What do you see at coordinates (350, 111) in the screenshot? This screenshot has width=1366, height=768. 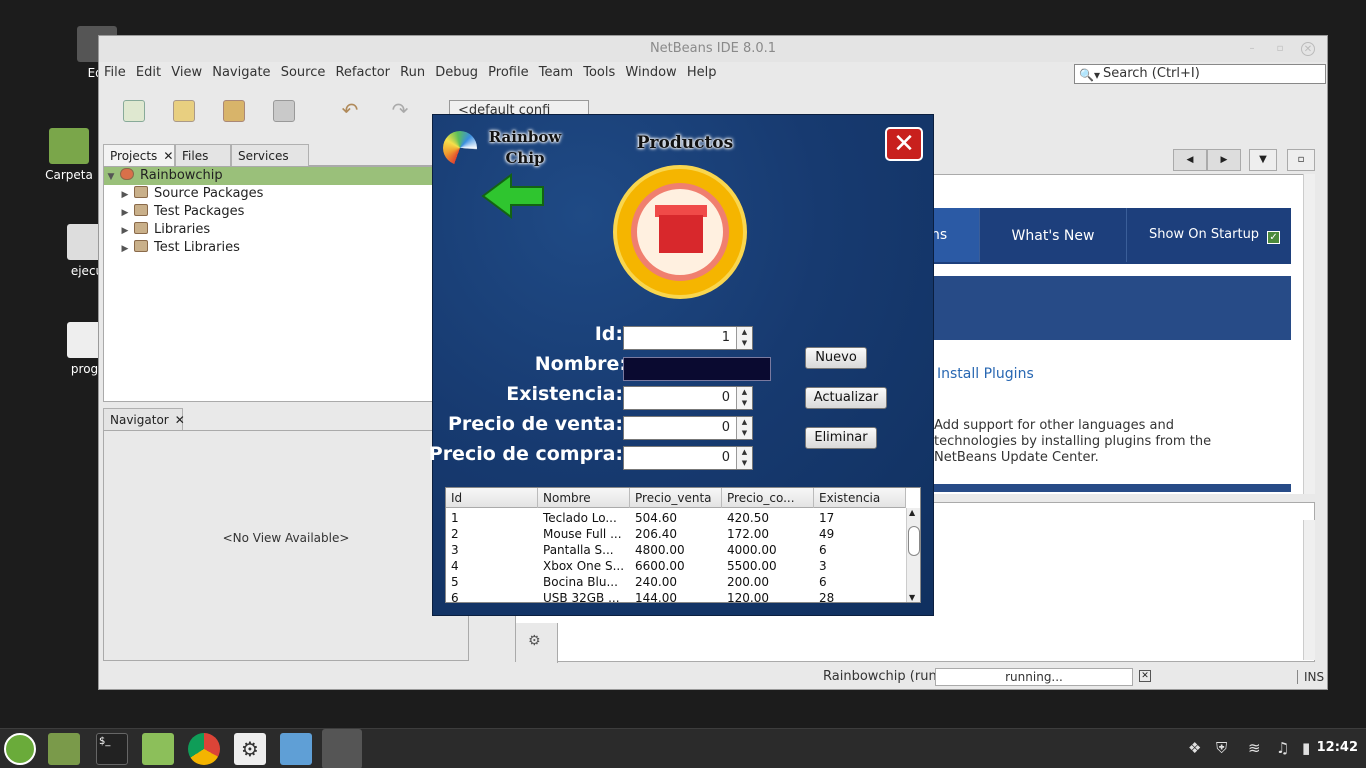 I see `undo-icon: ↶` at bounding box center [350, 111].